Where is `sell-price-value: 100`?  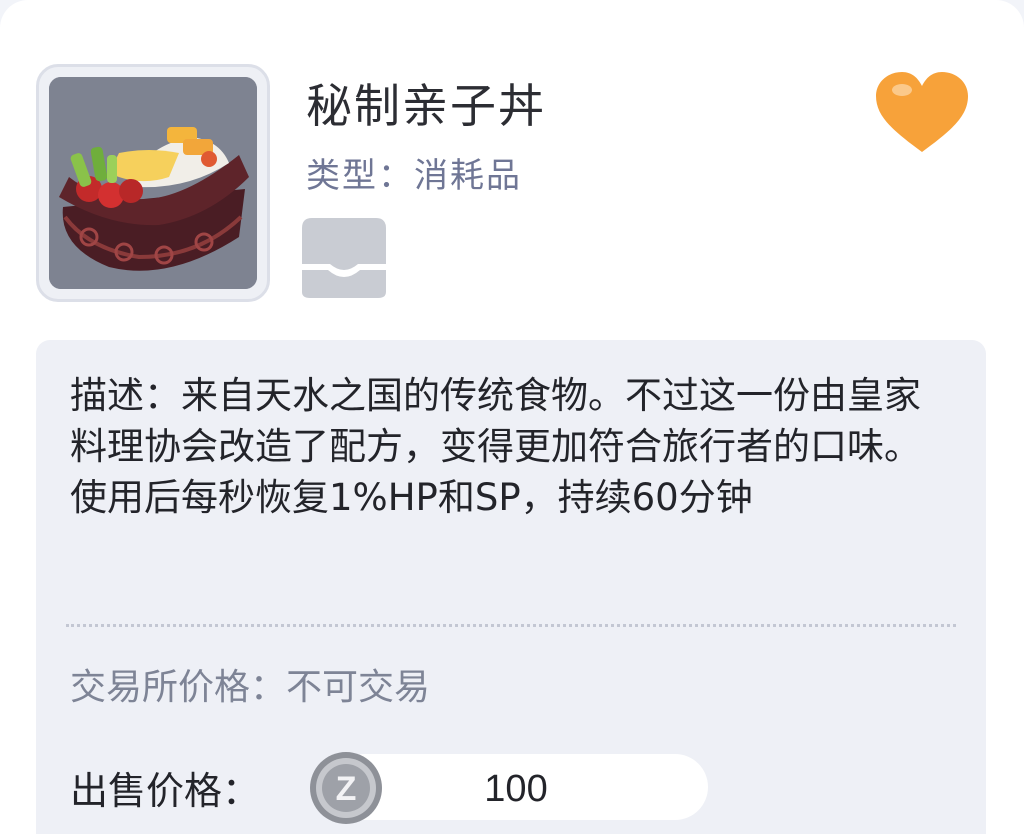
sell-price-value: 100 is located at coordinates (516, 789).